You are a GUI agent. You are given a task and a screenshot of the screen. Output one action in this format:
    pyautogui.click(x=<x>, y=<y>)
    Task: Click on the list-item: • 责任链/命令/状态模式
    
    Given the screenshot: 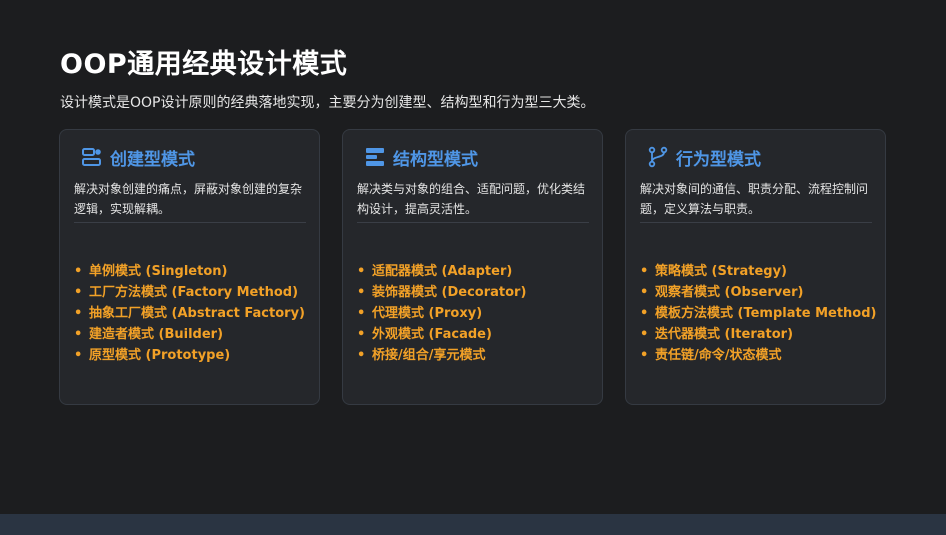 What is the action you would take?
    pyautogui.click(x=758, y=355)
    